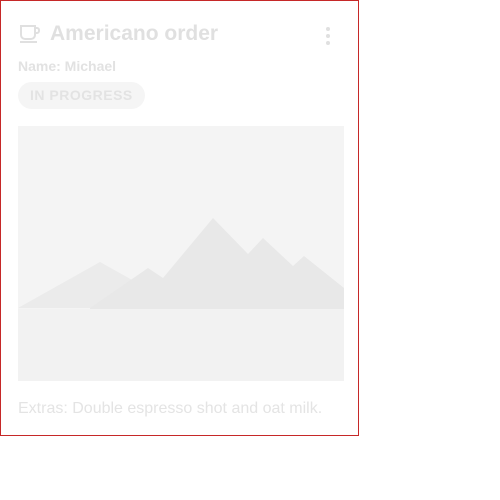  Describe the element at coordinates (81, 95) in the screenshot. I see `status-badge: IN PROGRESS` at that location.